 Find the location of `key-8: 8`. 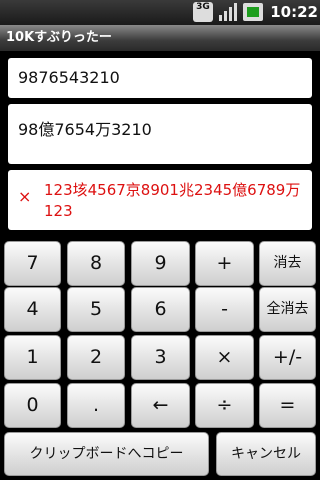

key-8: 8 is located at coordinates (96, 263).